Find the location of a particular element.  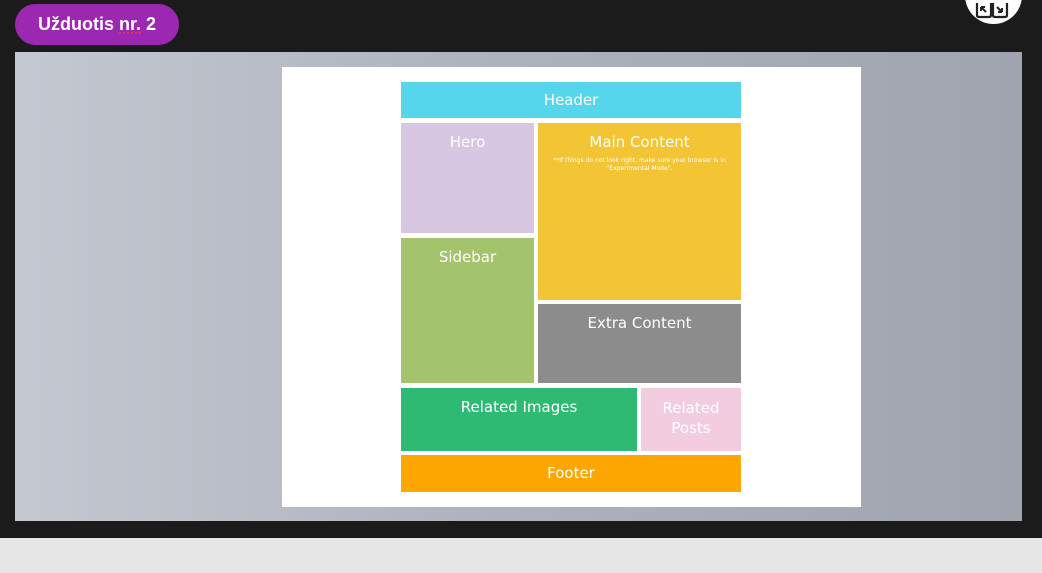

layout-header-block: Header is located at coordinates (571, 100).